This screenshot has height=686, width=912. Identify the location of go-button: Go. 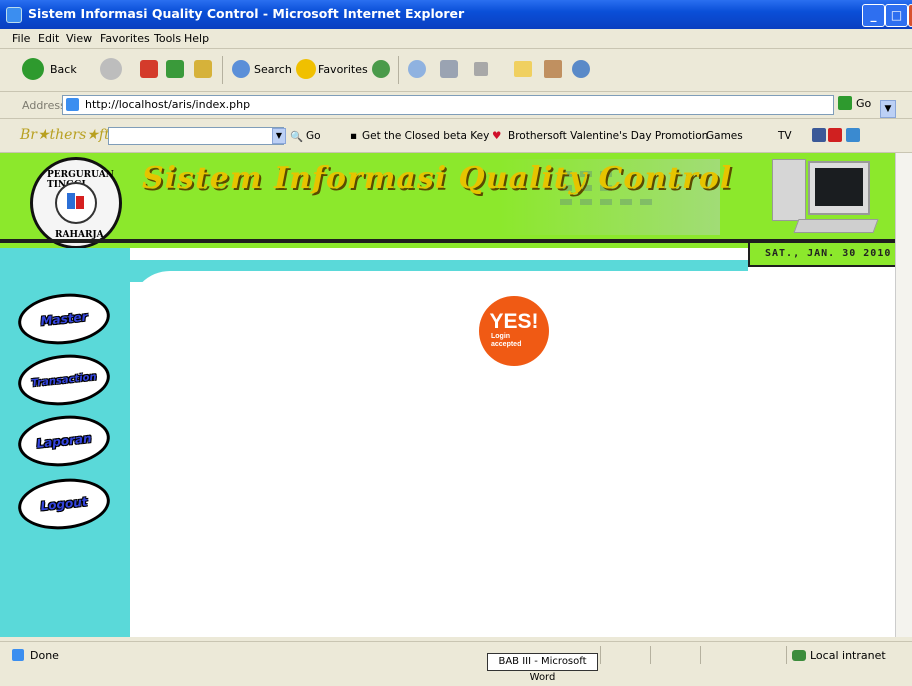
(863, 103).